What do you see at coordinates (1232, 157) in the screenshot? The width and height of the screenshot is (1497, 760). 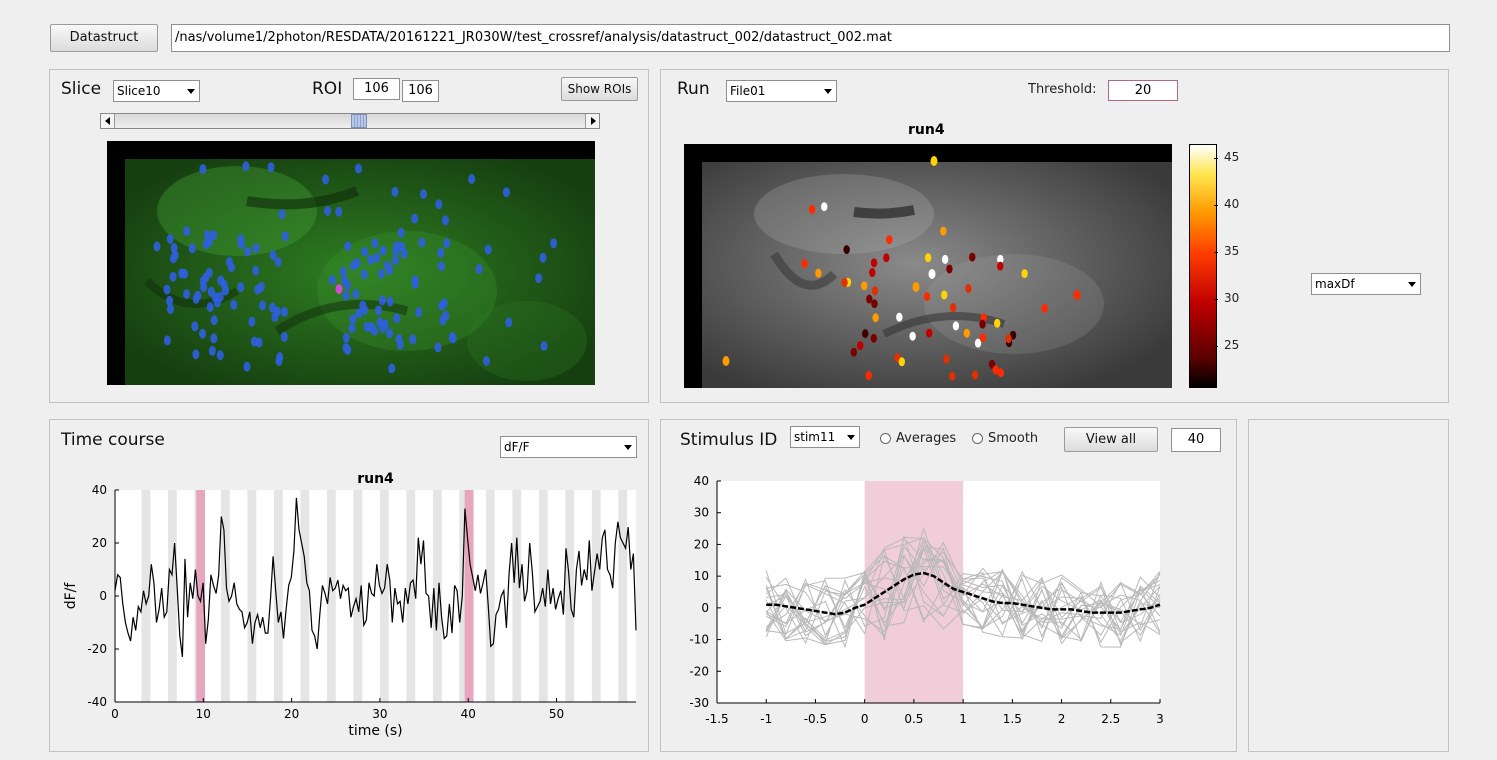 I see `colorbar-tick-label: 45` at bounding box center [1232, 157].